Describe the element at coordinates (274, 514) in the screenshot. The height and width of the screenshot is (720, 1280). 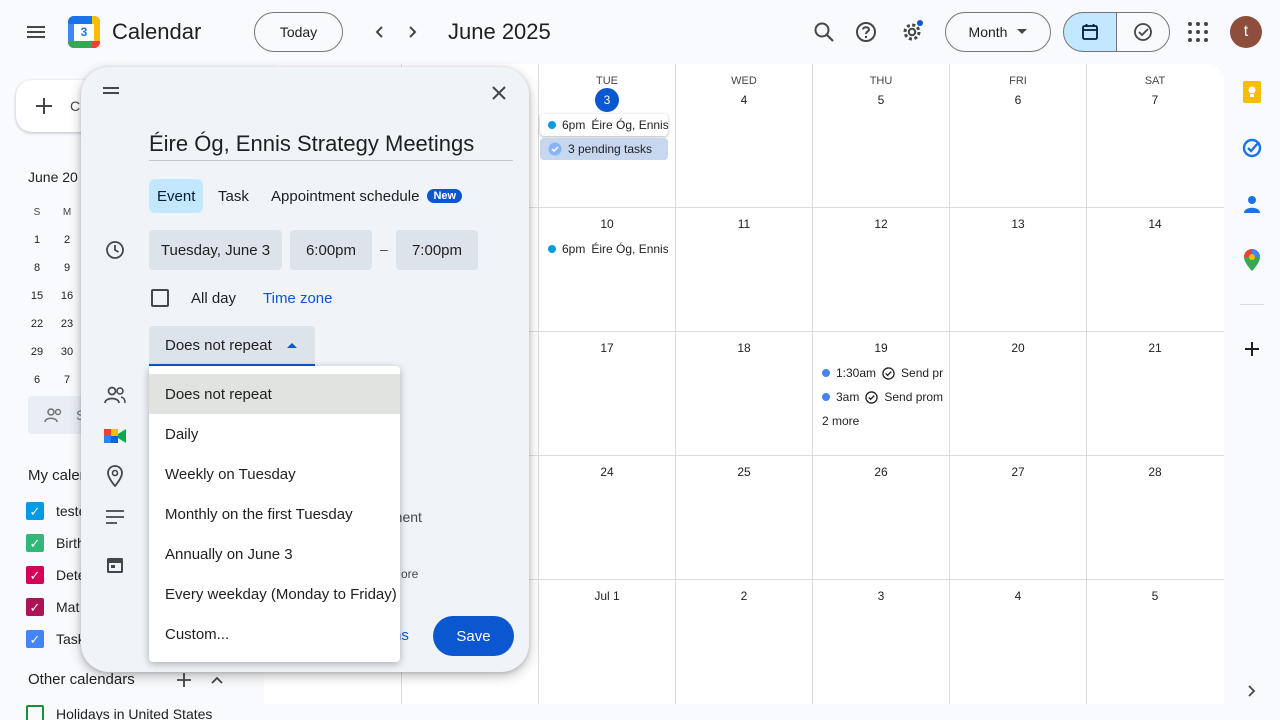
I see `repeat-option-monthly: Monthly on the first Tuesday` at that location.